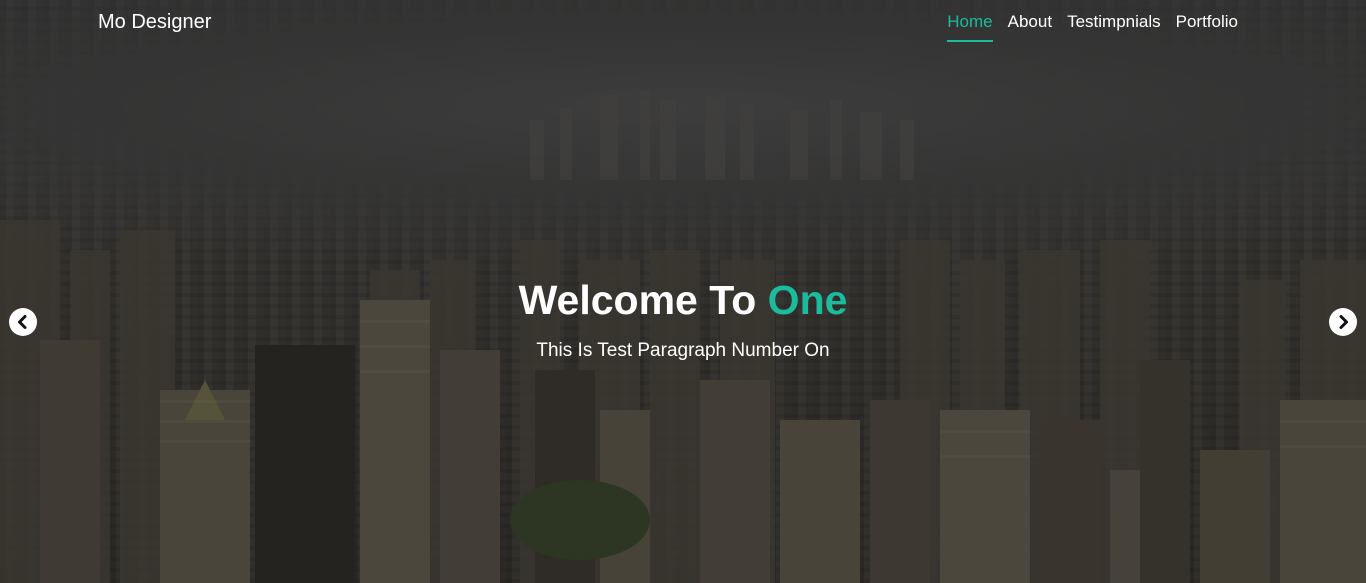 This screenshot has width=1366, height=583. Describe the element at coordinates (643, 300) in the screenshot. I see `slide-title-main: Welcome To` at that location.